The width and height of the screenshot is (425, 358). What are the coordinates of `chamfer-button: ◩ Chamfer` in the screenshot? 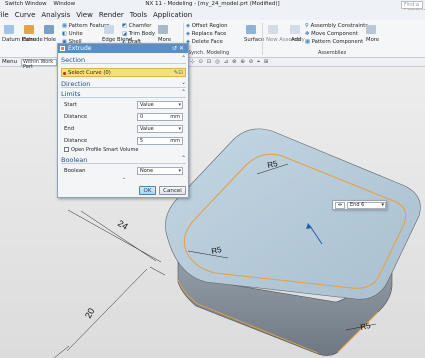 It's located at (136, 26).